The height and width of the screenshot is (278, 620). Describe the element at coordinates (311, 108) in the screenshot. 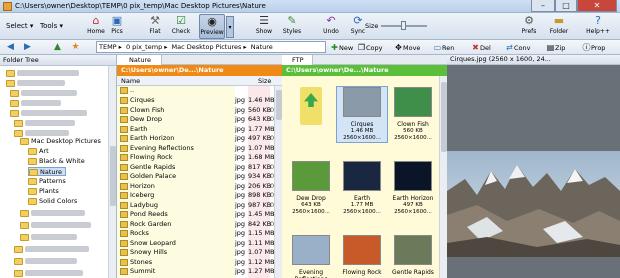

I see `thumbnail-updir` at that location.